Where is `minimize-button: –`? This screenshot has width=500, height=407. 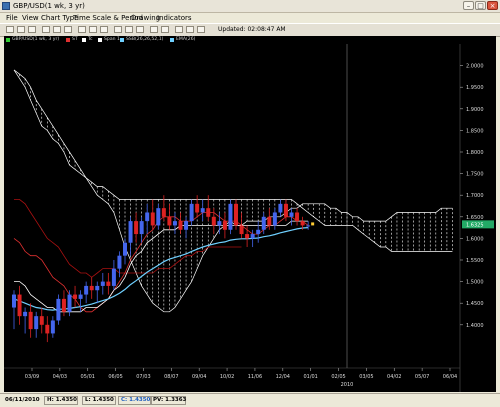 minimize-button: – is located at coordinates (468, 5).